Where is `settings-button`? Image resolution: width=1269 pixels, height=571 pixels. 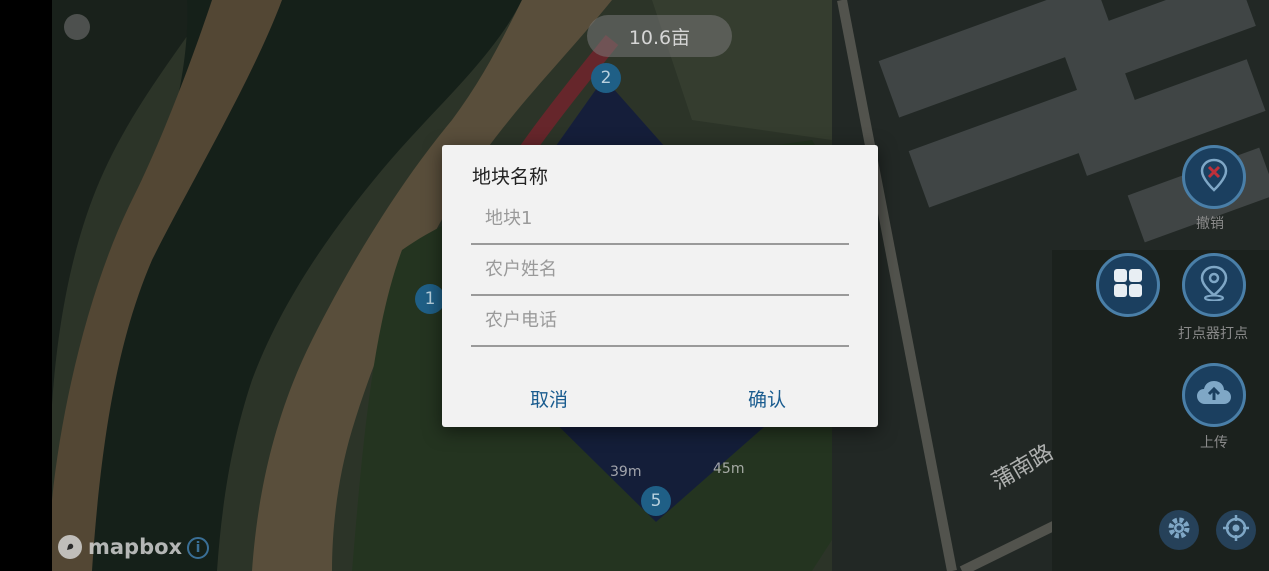 settings-button is located at coordinates (1179, 530).